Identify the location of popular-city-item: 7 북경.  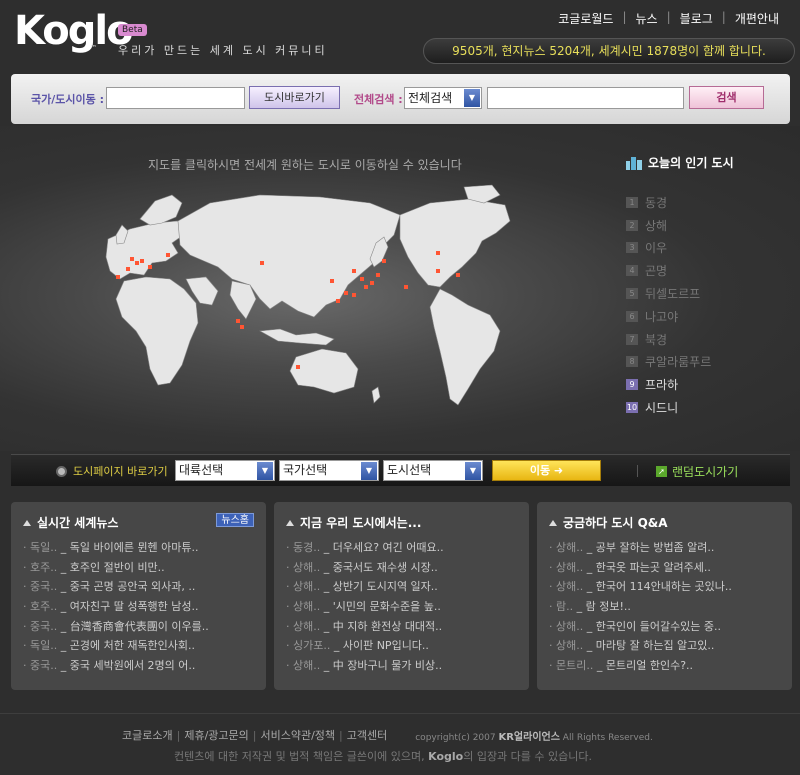
(711, 339).